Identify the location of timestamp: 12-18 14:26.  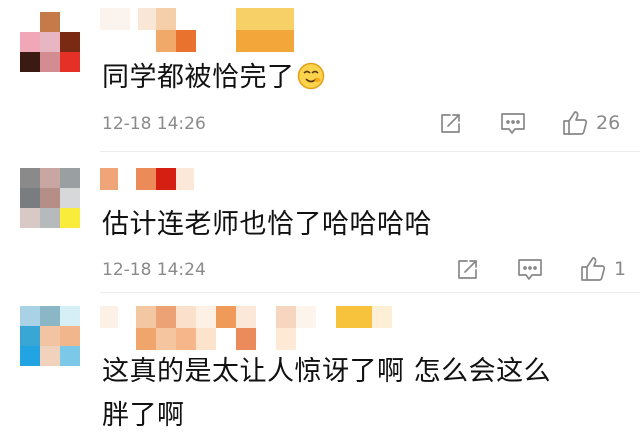
(154, 124).